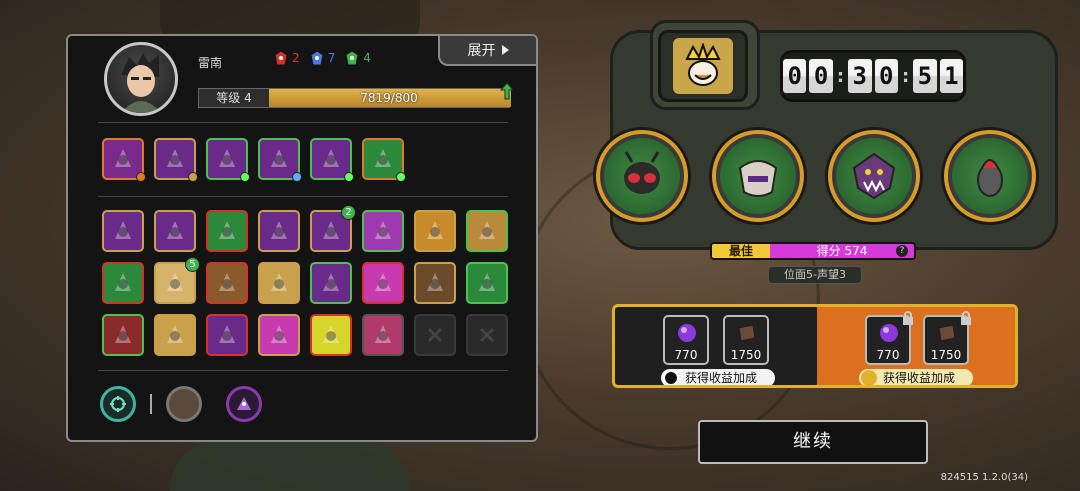 The height and width of the screenshot is (491, 1080). Describe the element at coordinates (184, 404) in the screenshot. I see `empty-equipment-slot-icon` at that location.